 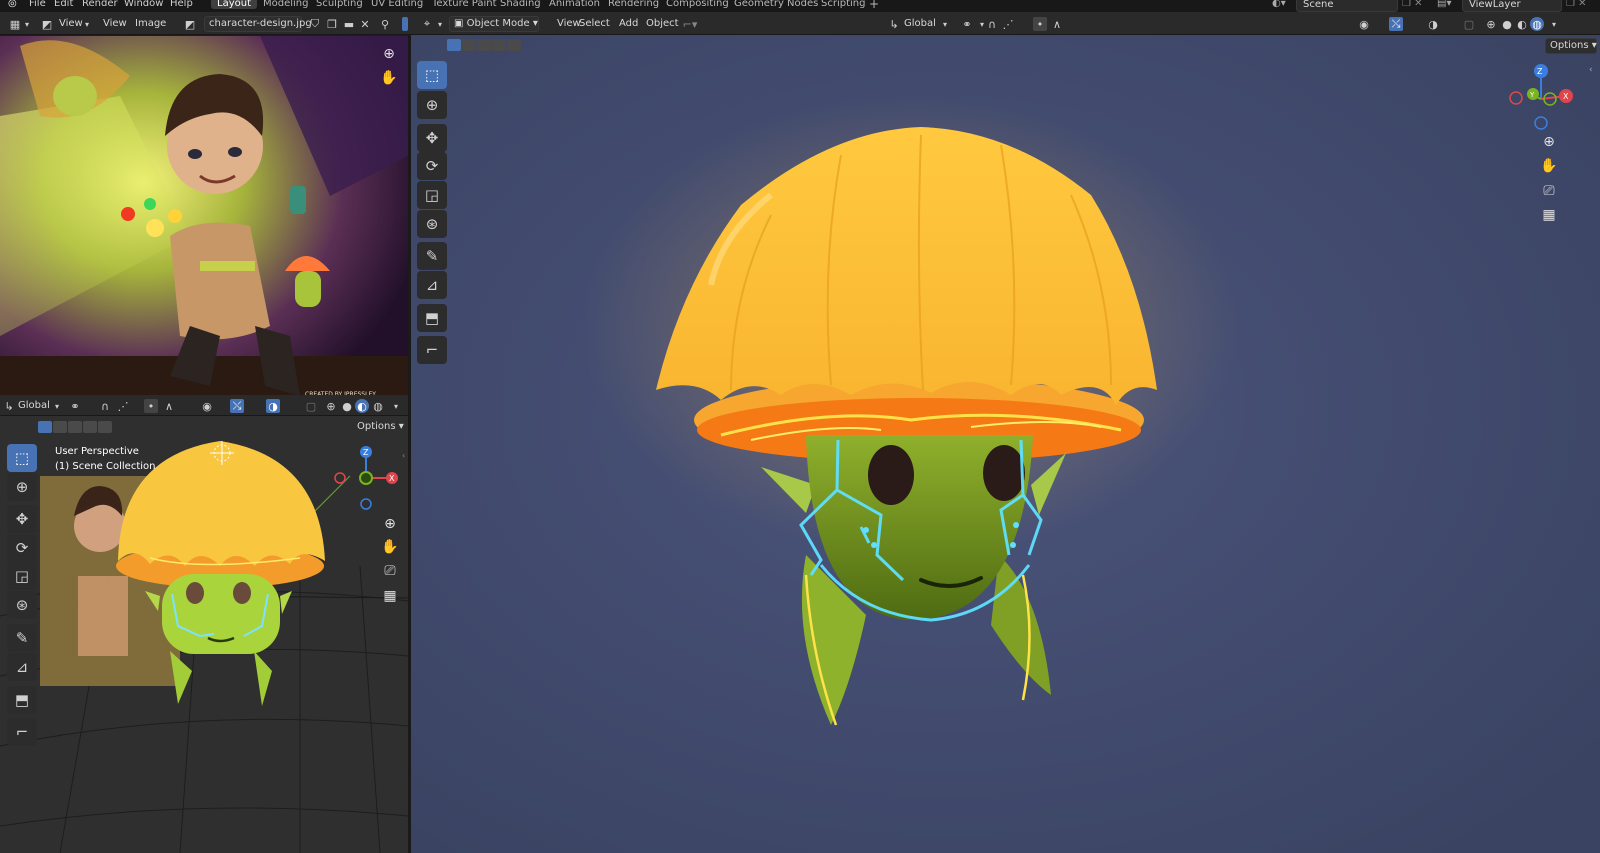 I want to click on menu-edit: Edit, so click(x=63, y=4).